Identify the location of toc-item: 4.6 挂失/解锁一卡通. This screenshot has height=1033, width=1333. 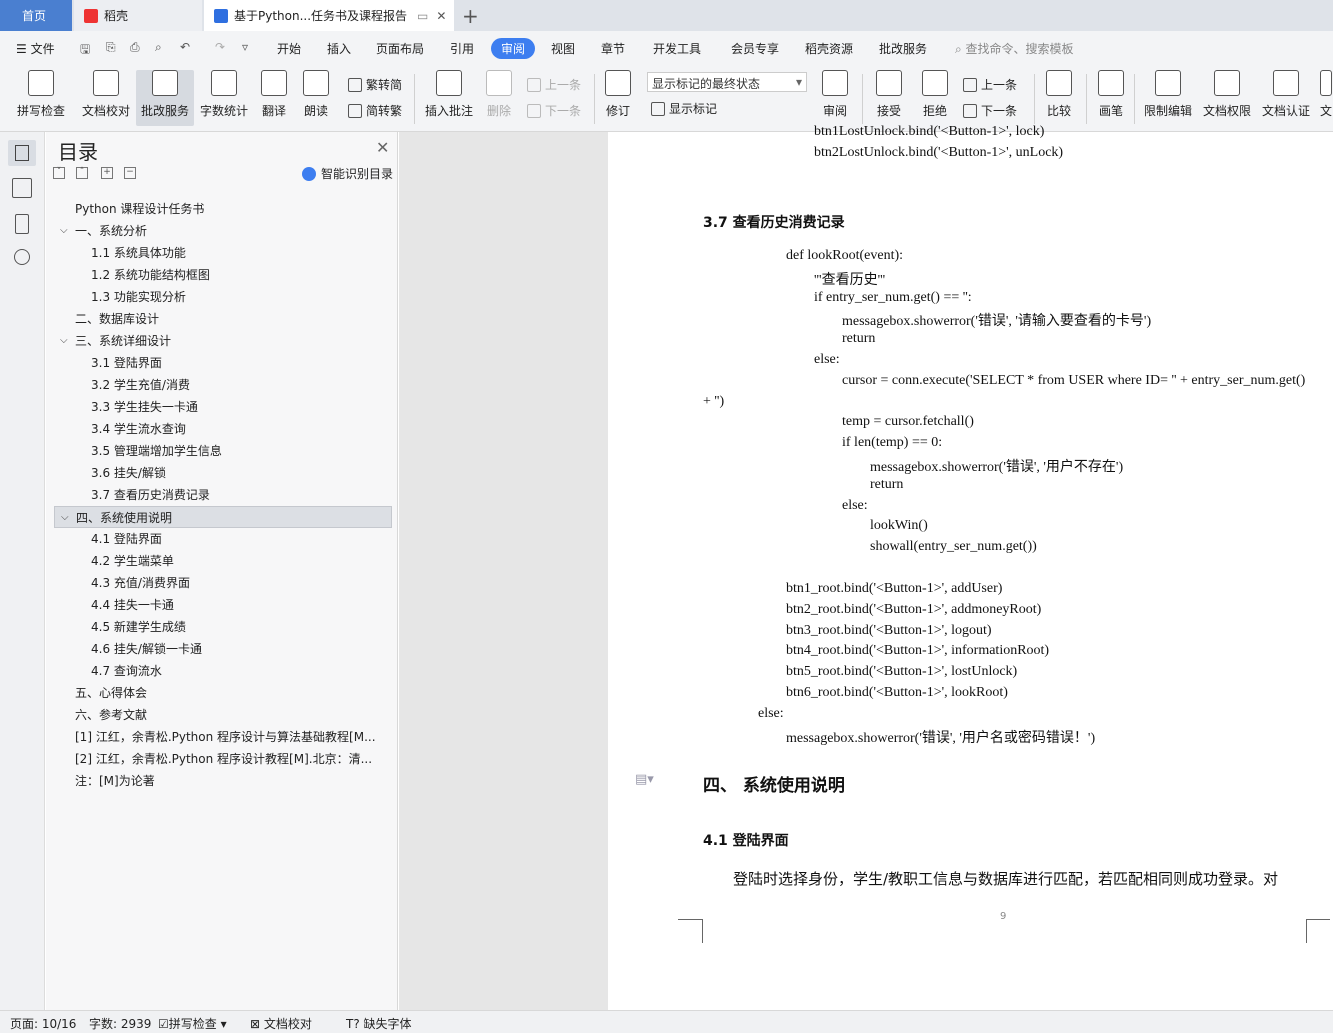
(223, 649).